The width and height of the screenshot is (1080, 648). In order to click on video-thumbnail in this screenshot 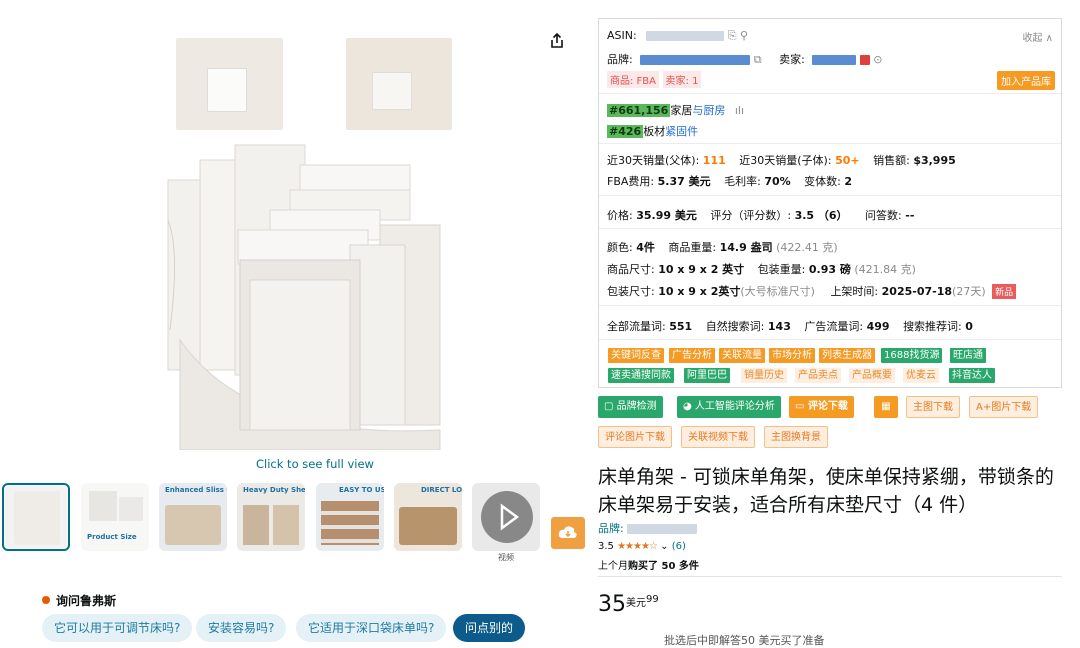, I will do `click(506, 517)`.